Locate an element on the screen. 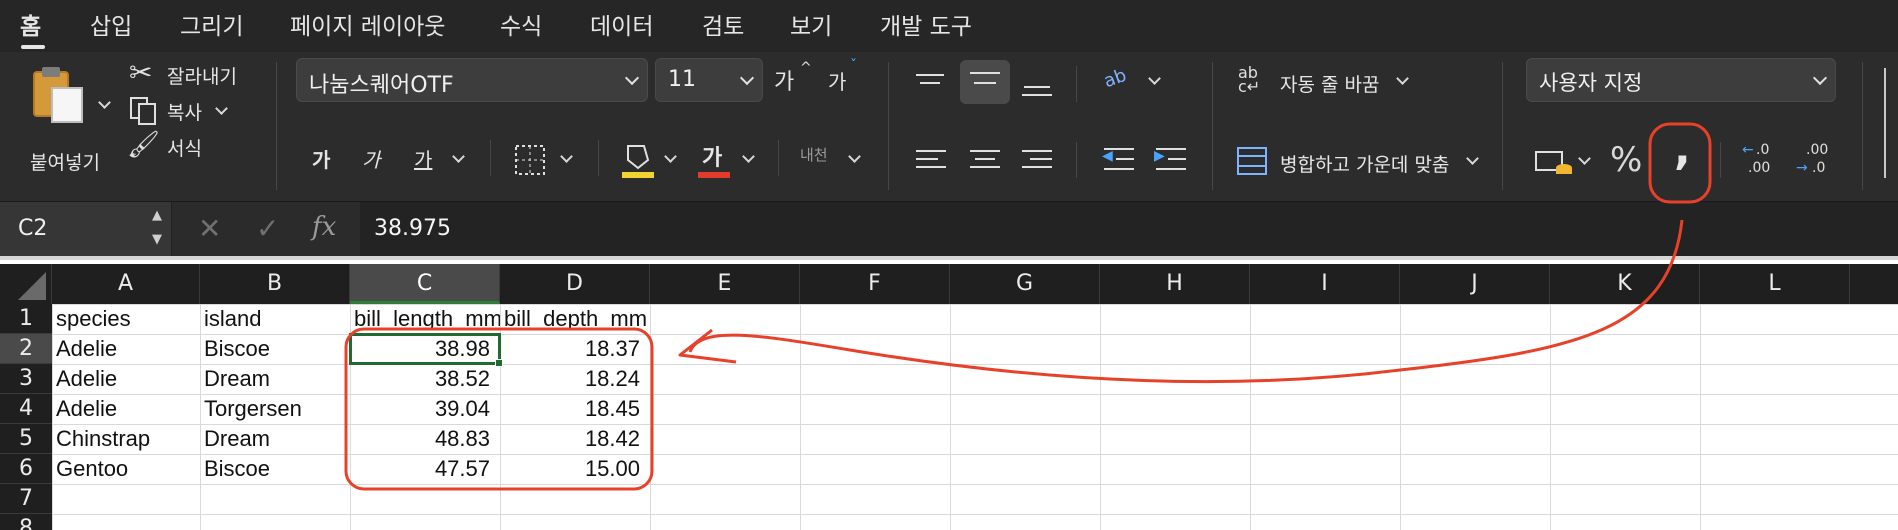 The image size is (1898, 530). increase-decimal-button: ← .0 .00 is located at coordinates (1764, 162).